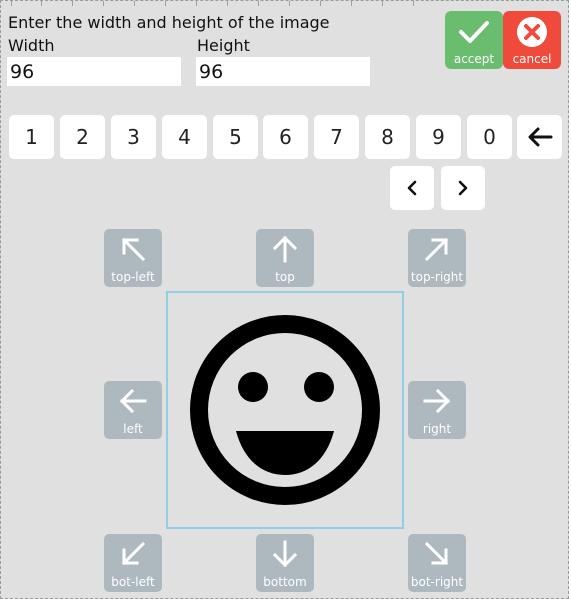  I want to click on next-button, so click(463, 188).